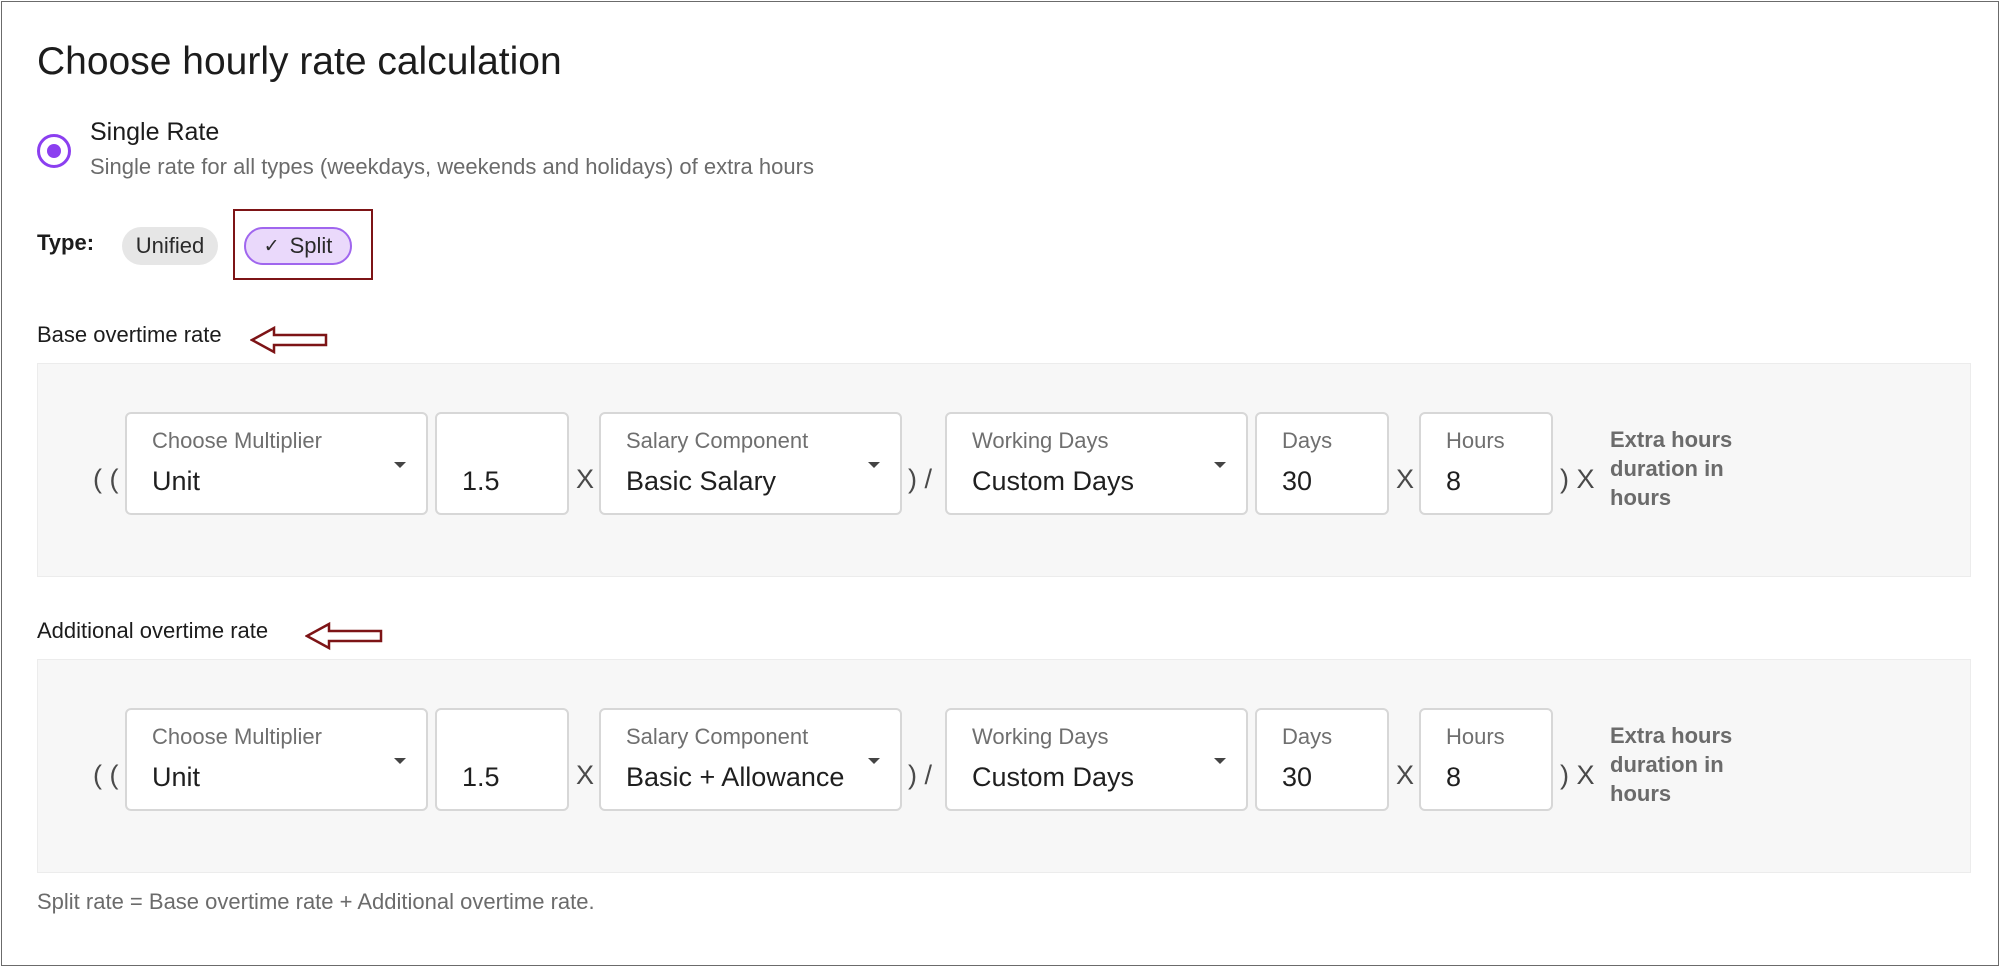 The width and height of the screenshot is (2002, 969). Describe the element at coordinates (54, 151) in the screenshot. I see `single-rate-radio` at that location.